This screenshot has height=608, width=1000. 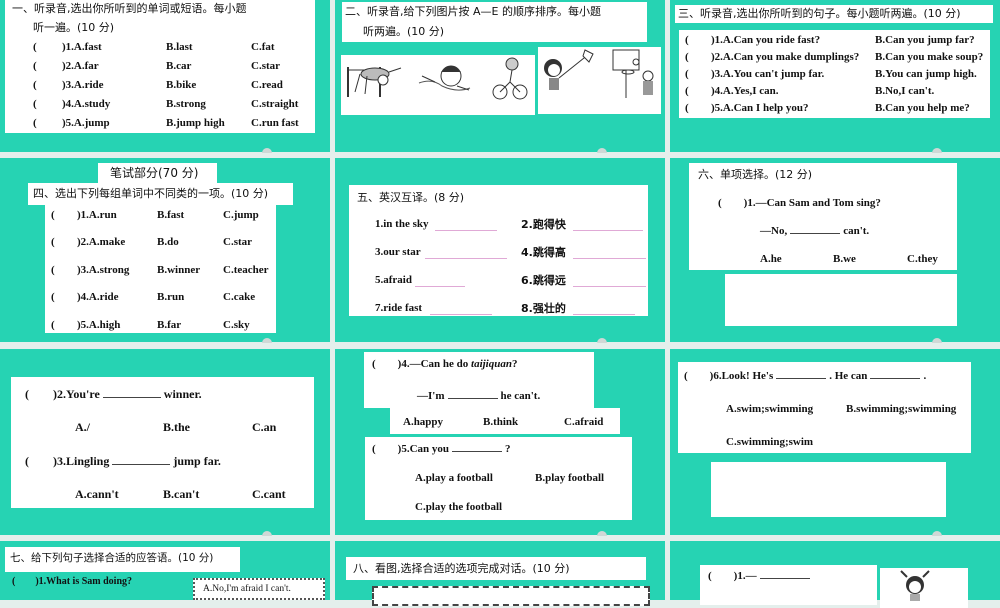 I want to click on question-italic-word: taijiquan, so click(x=491, y=364).